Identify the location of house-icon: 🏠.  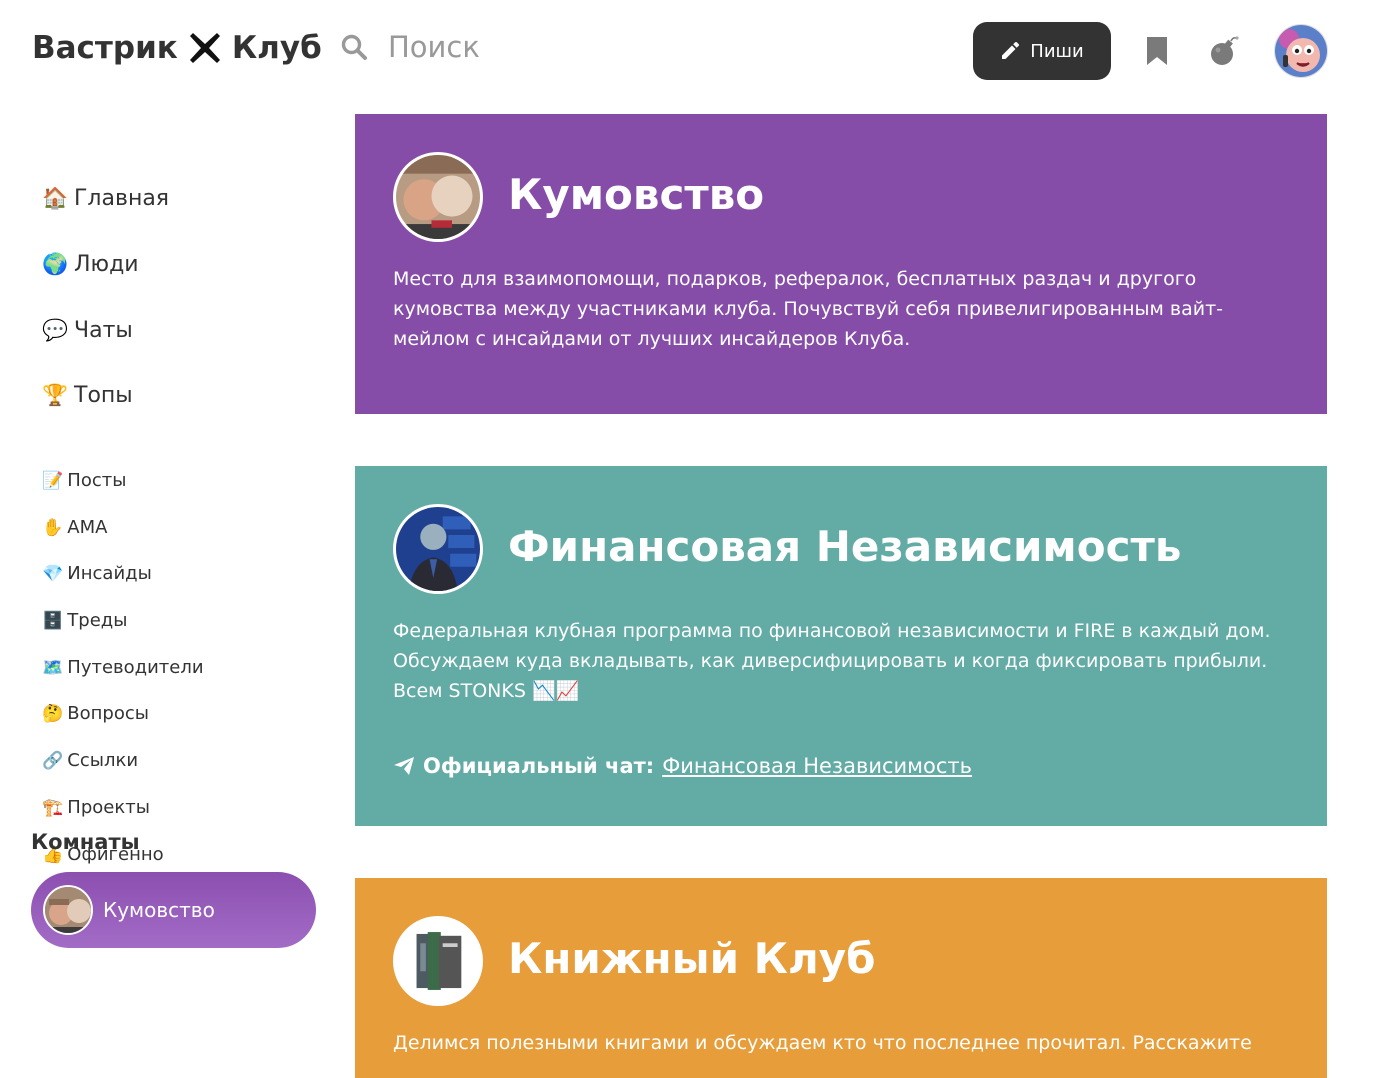
(55, 198).